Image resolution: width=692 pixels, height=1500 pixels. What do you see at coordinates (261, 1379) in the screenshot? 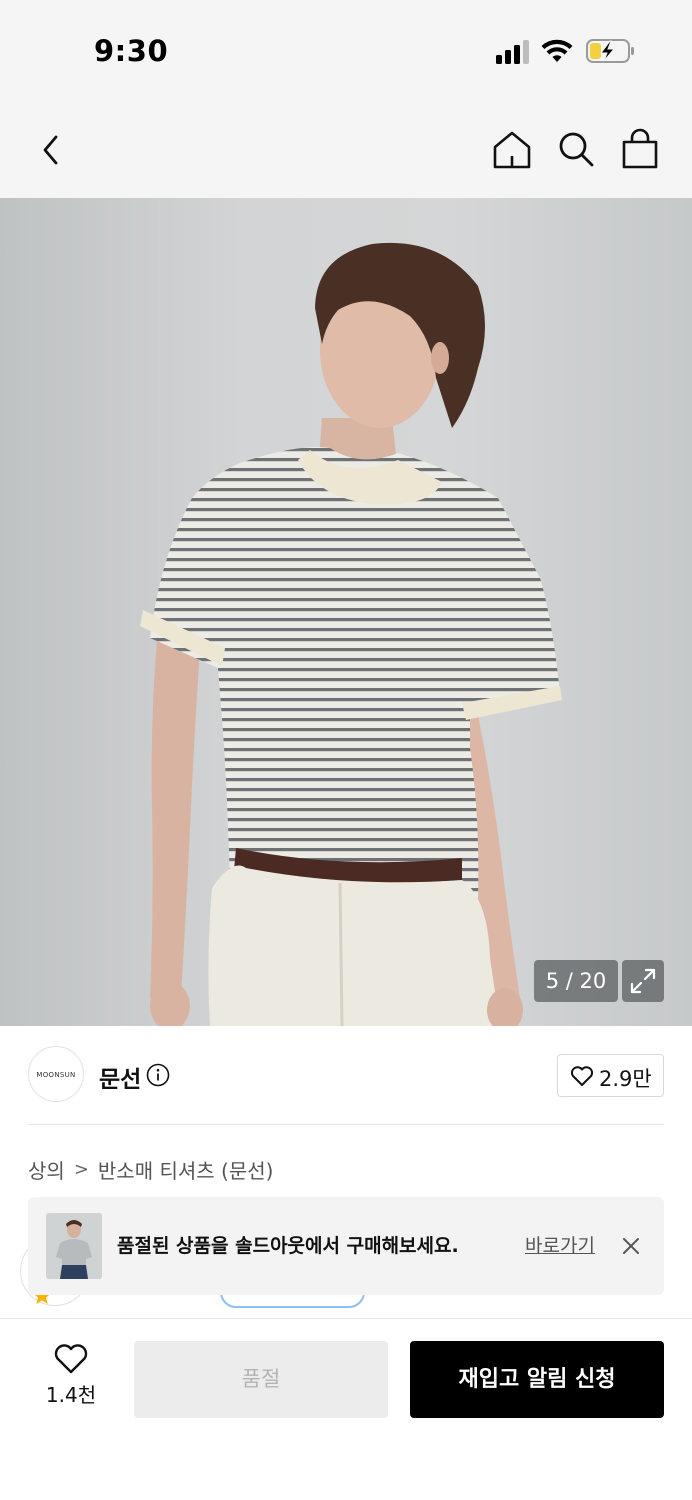
I see `soldout-button: 품절` at bounding box center [261, 1379].